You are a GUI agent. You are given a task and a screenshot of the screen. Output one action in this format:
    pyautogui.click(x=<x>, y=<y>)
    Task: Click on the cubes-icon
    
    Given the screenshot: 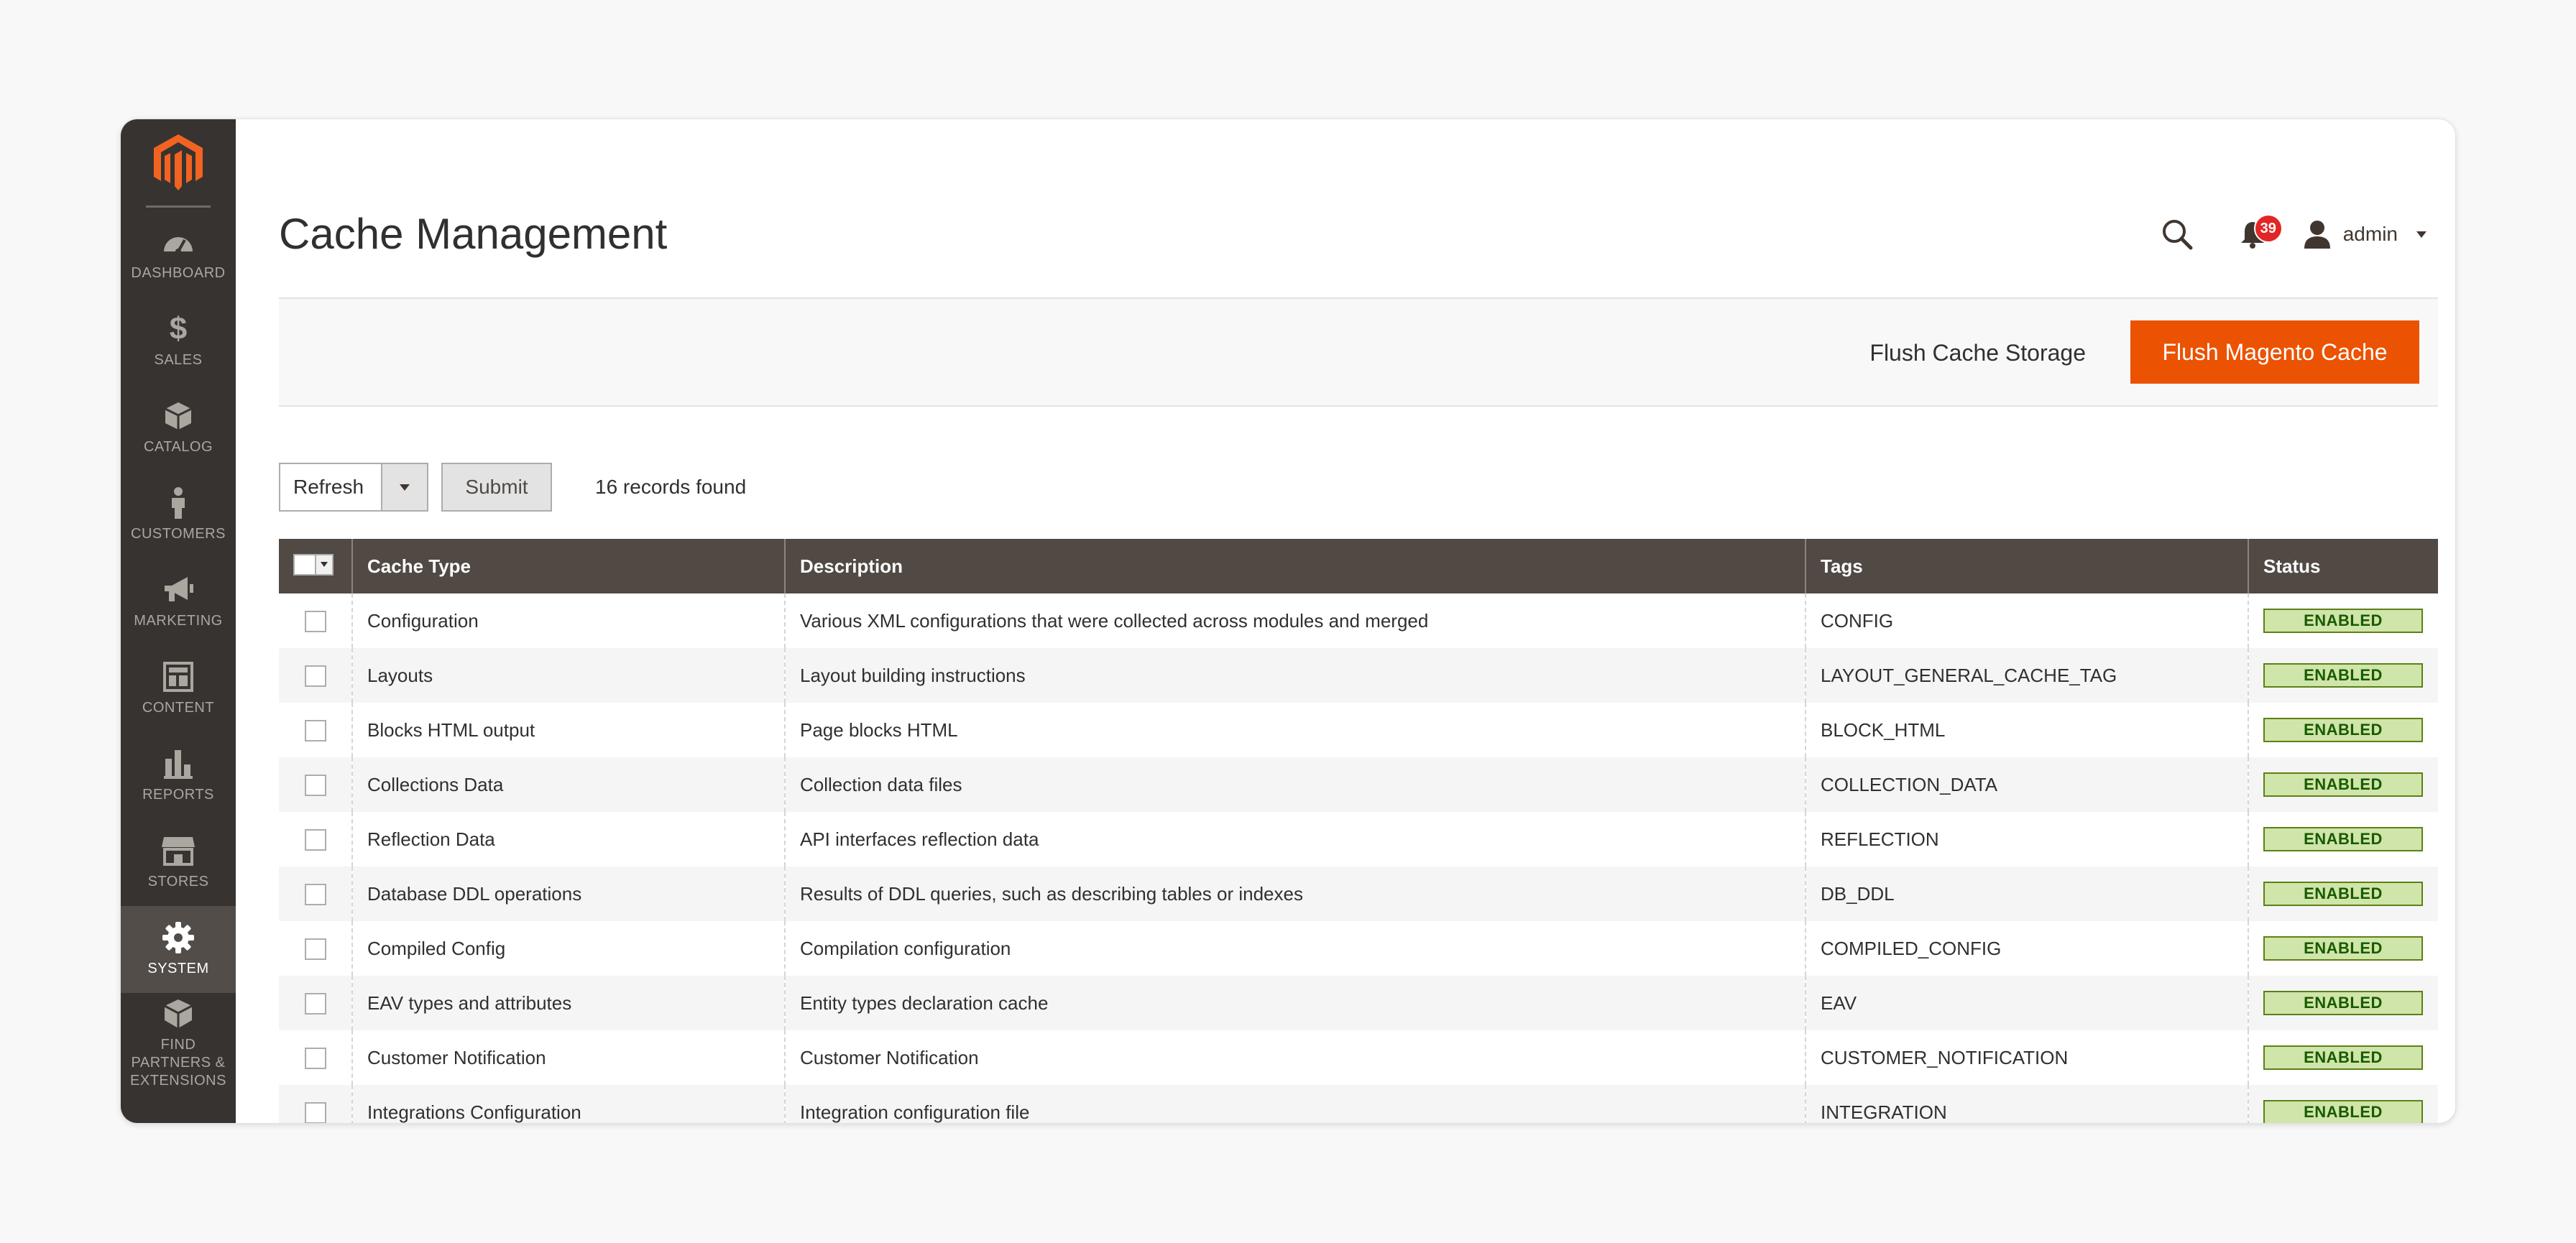 What is the action you would take?
    pyautogui.click(x=178, y=1013)
    